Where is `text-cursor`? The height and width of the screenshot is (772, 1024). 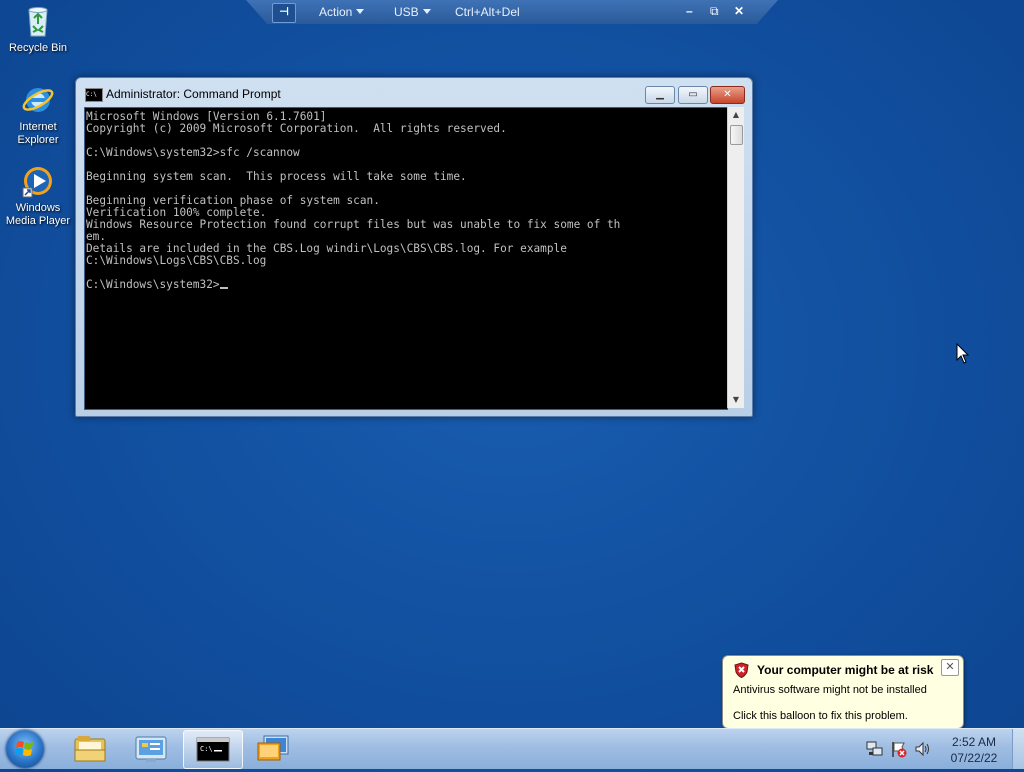
text-cursor is located at coordinates (223, 288).